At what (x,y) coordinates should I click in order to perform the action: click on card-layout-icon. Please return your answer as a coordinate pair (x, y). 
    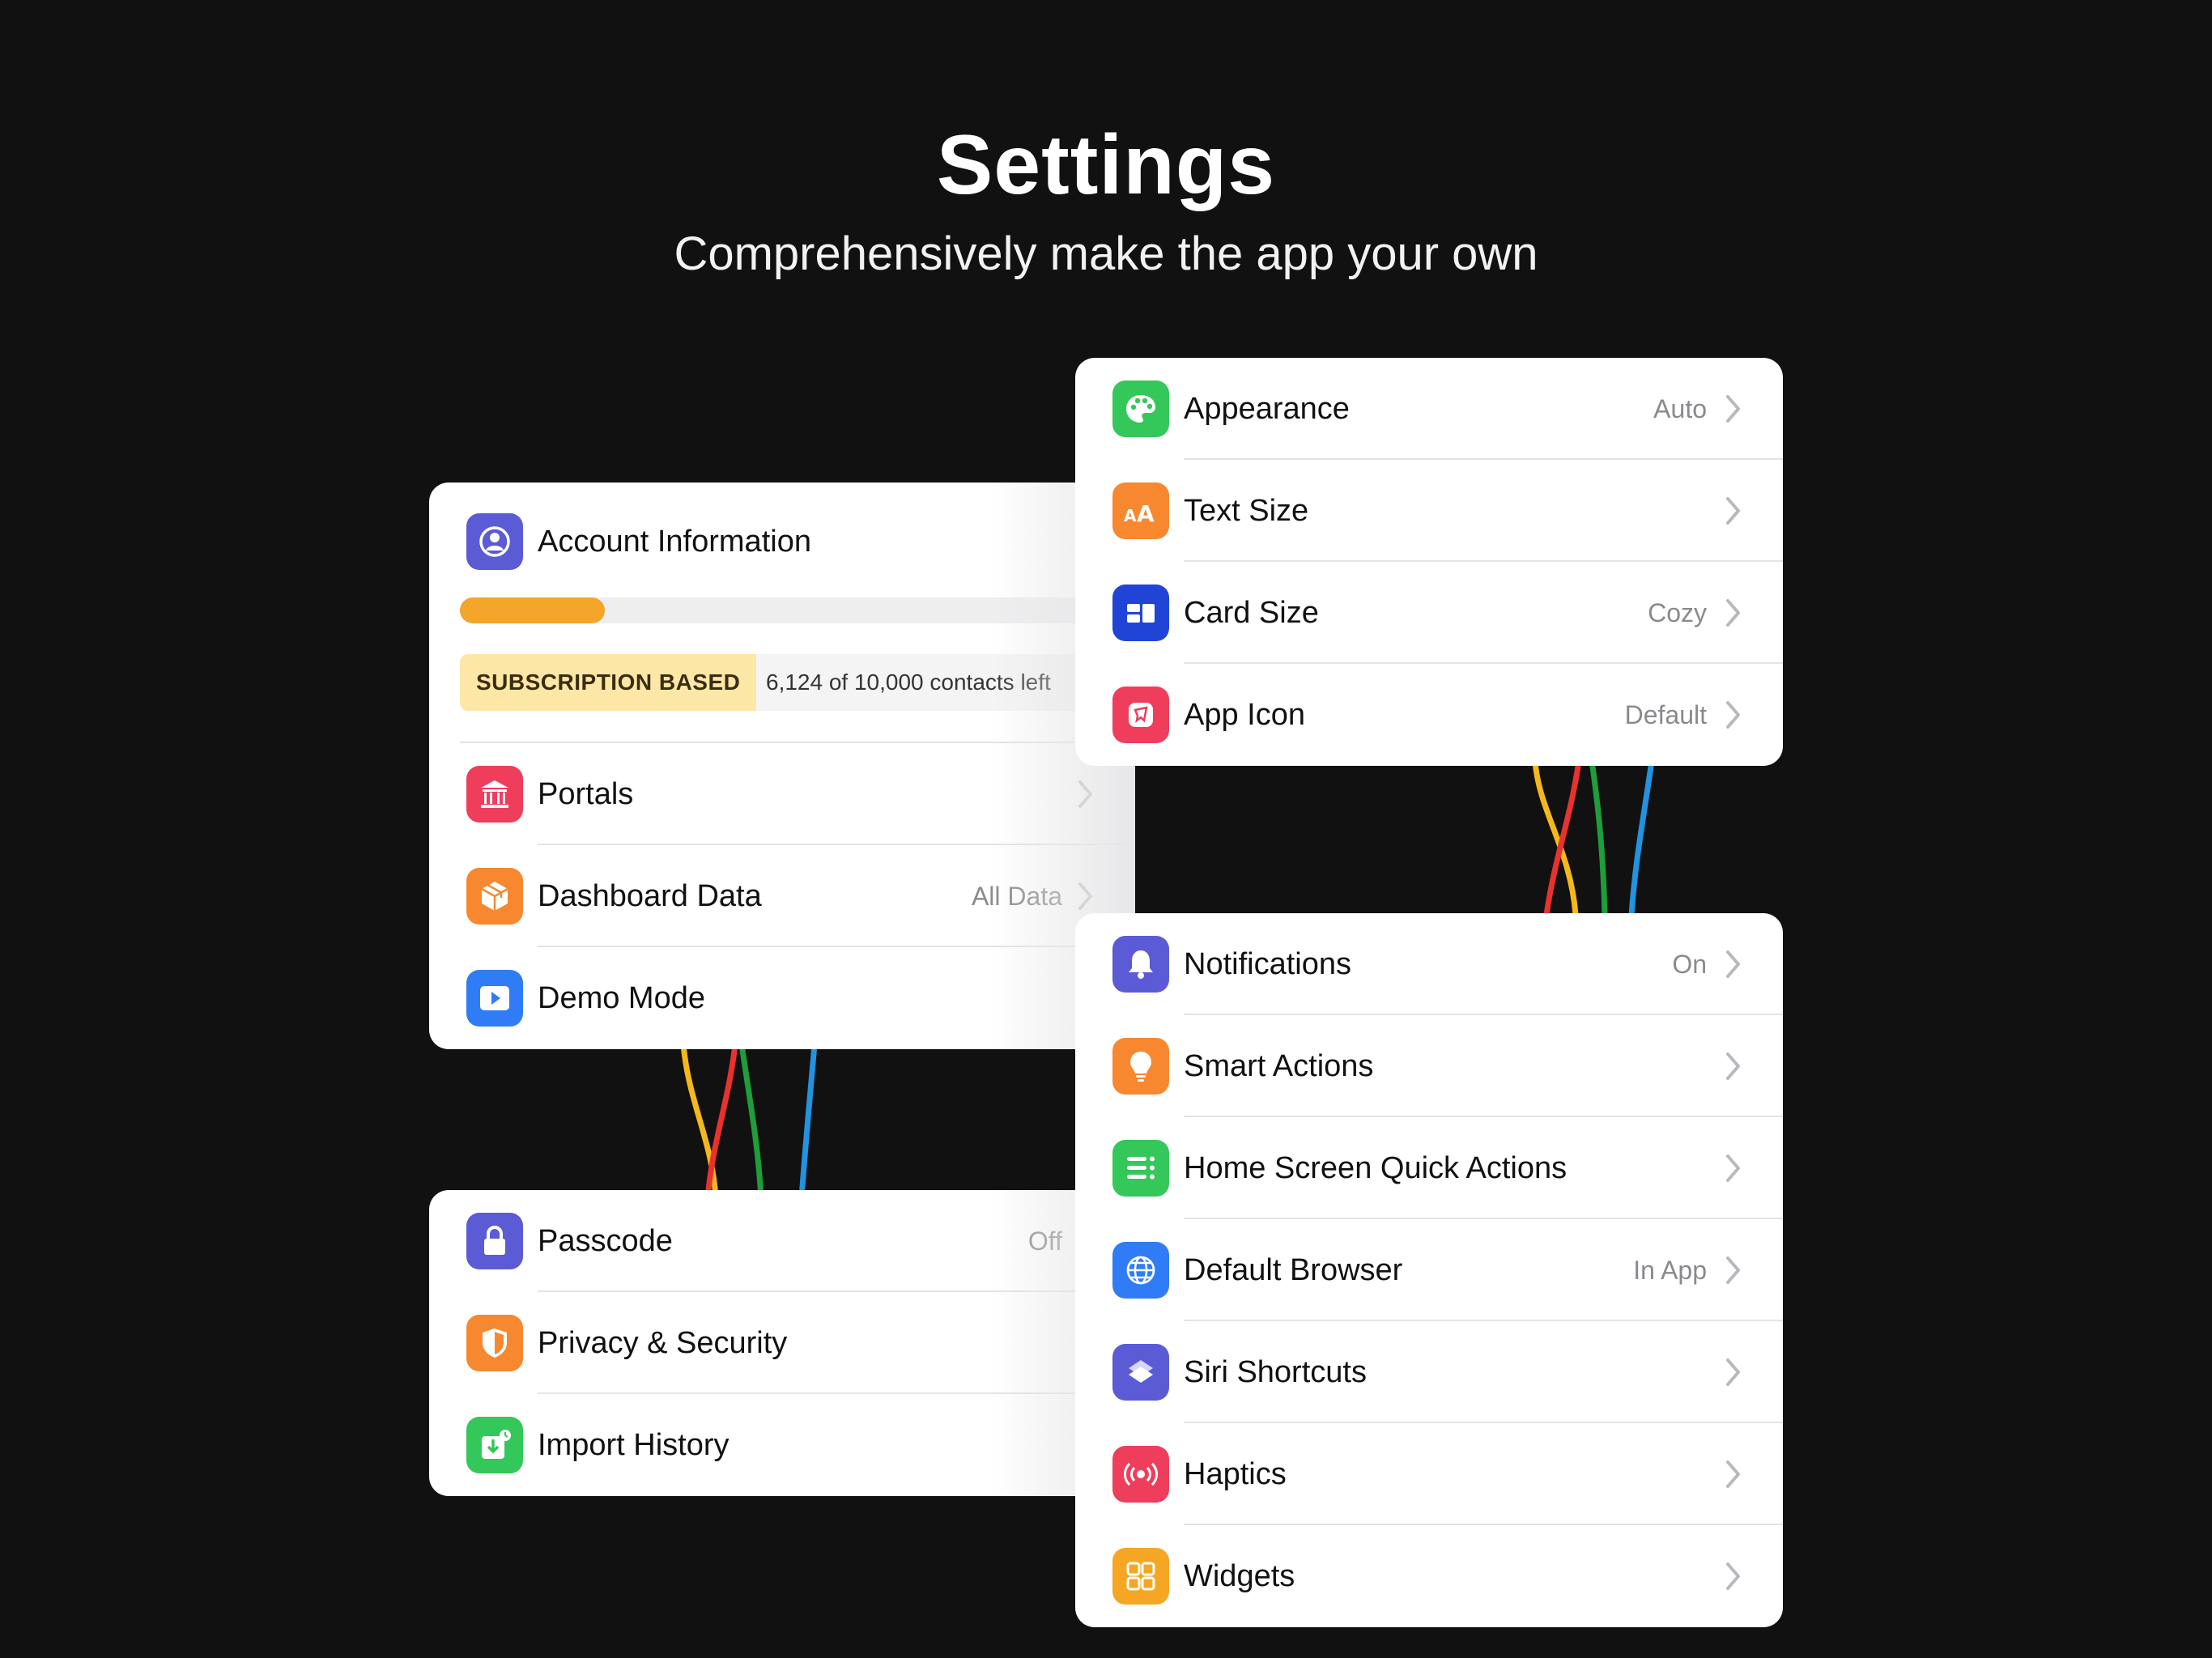
    Looking at the image, I should click on (1140, 613).